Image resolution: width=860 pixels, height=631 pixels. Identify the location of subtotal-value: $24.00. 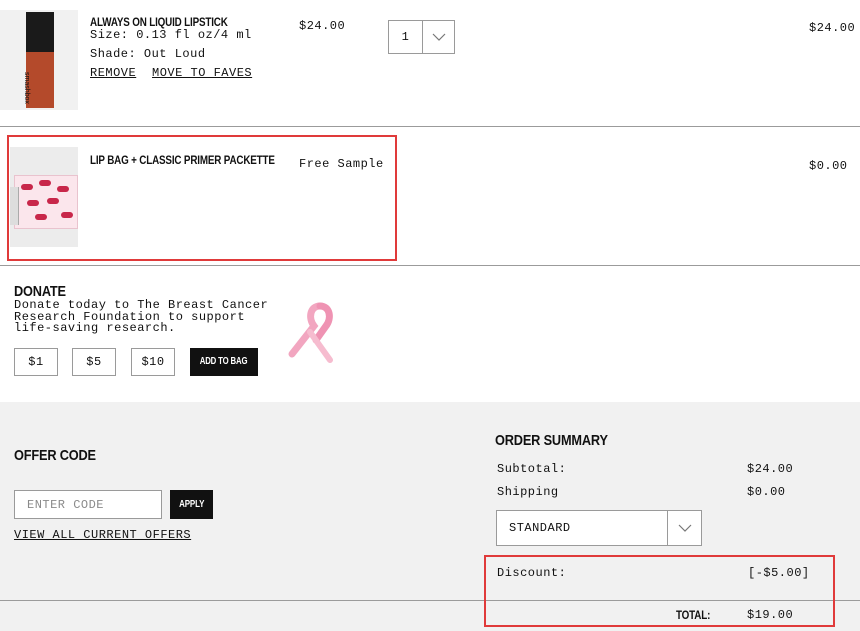
(770, 469).